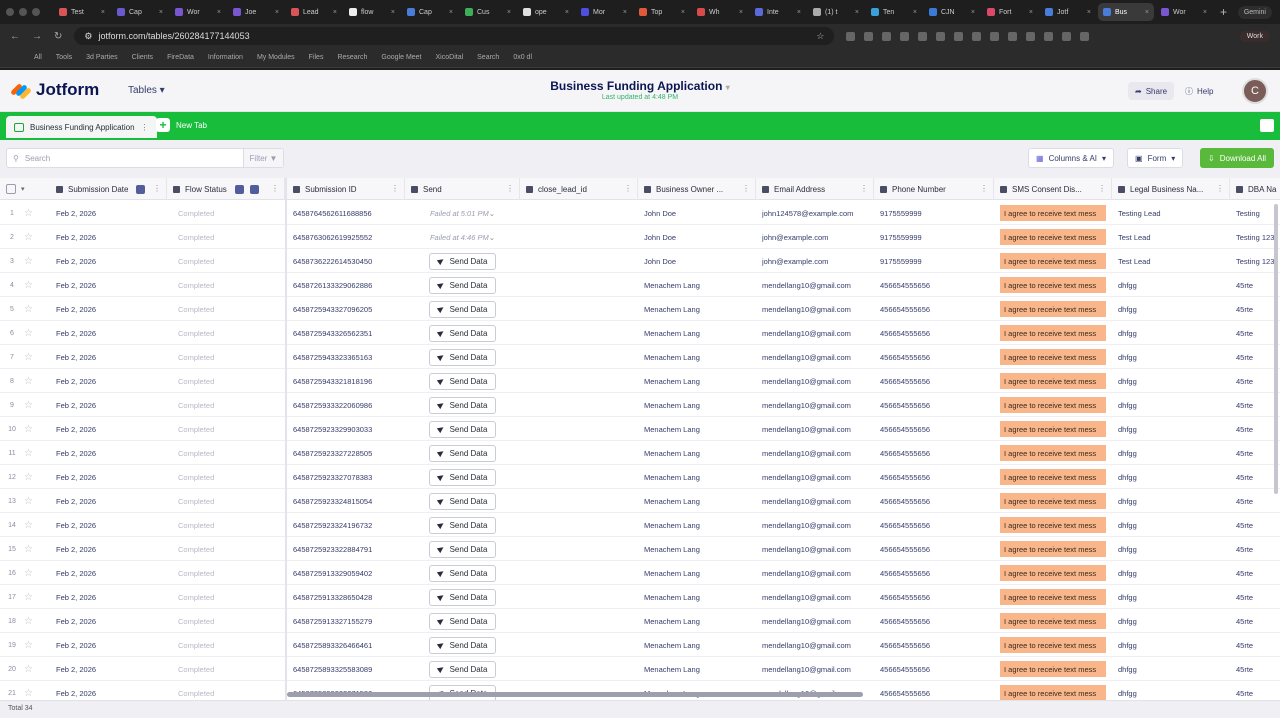 The image size is (1280, 718). I want to click on send-failed-status: Failed at 5:01 PM, so click(459, 213).